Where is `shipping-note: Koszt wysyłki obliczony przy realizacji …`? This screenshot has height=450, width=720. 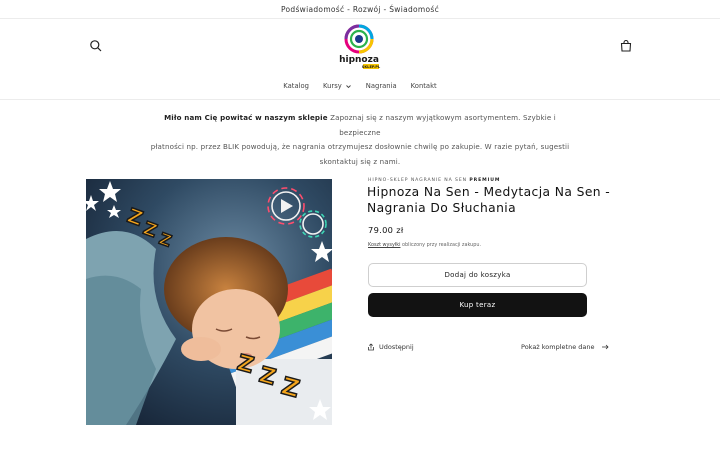 shipping-note: Koszt wysyłki obliczony przy realizacji … is located at coordinates (424, 245).